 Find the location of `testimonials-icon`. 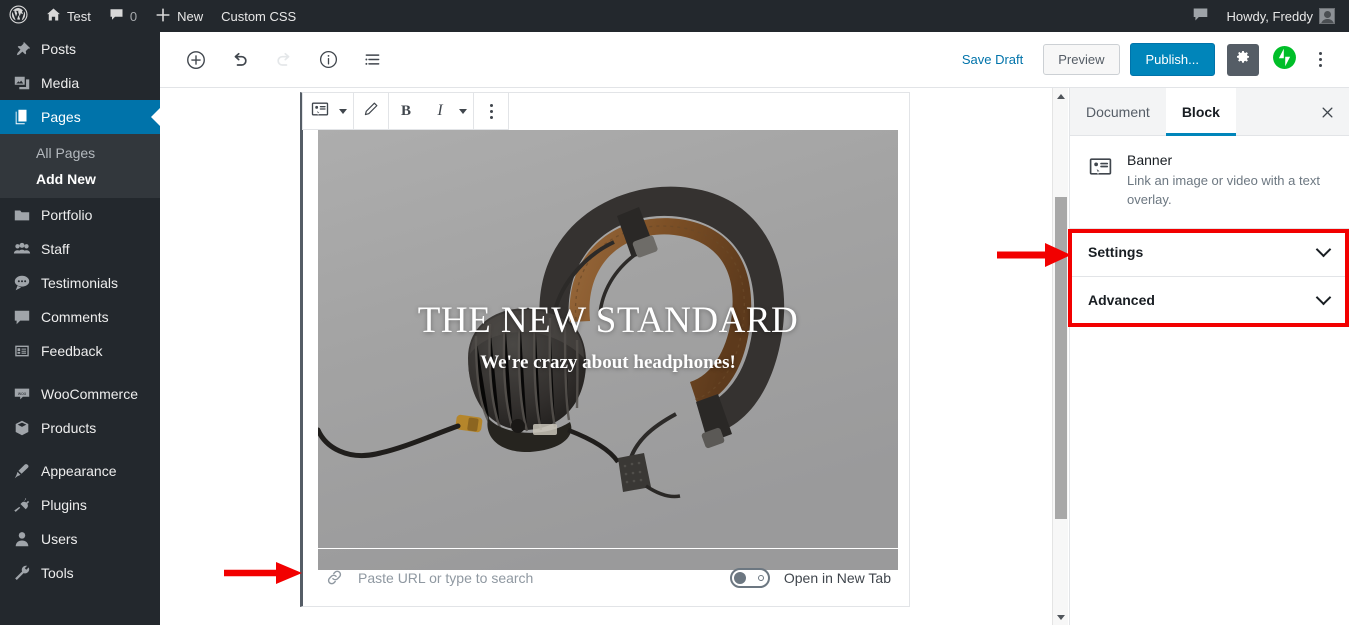

testimonials-icon is located at coordinates (22, 283).